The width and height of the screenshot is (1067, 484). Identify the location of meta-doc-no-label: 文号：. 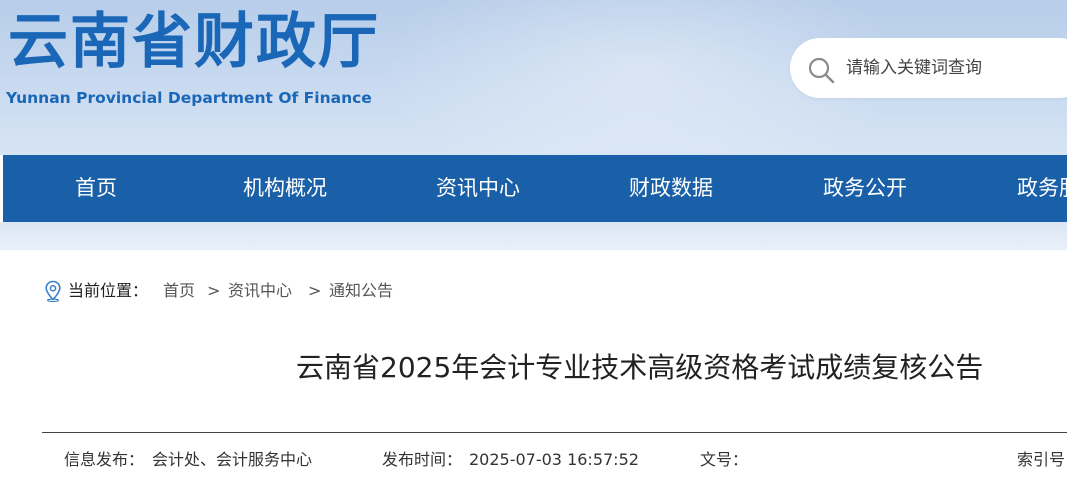
(724, 459).